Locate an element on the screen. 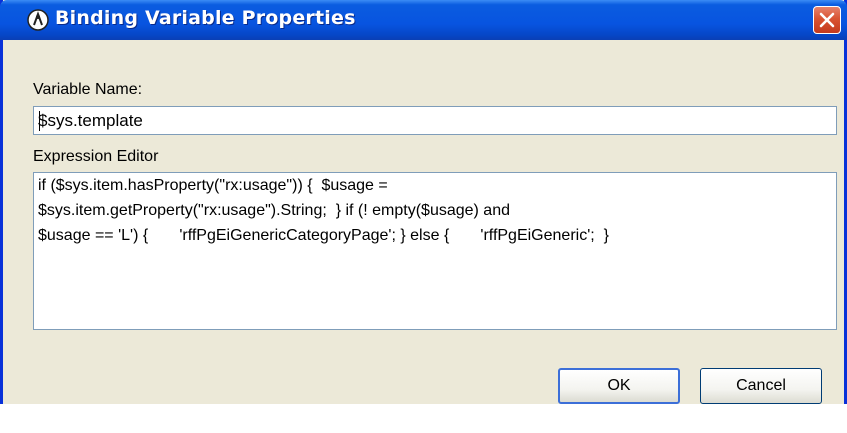  text-caret is located at coordinates (39, 121).